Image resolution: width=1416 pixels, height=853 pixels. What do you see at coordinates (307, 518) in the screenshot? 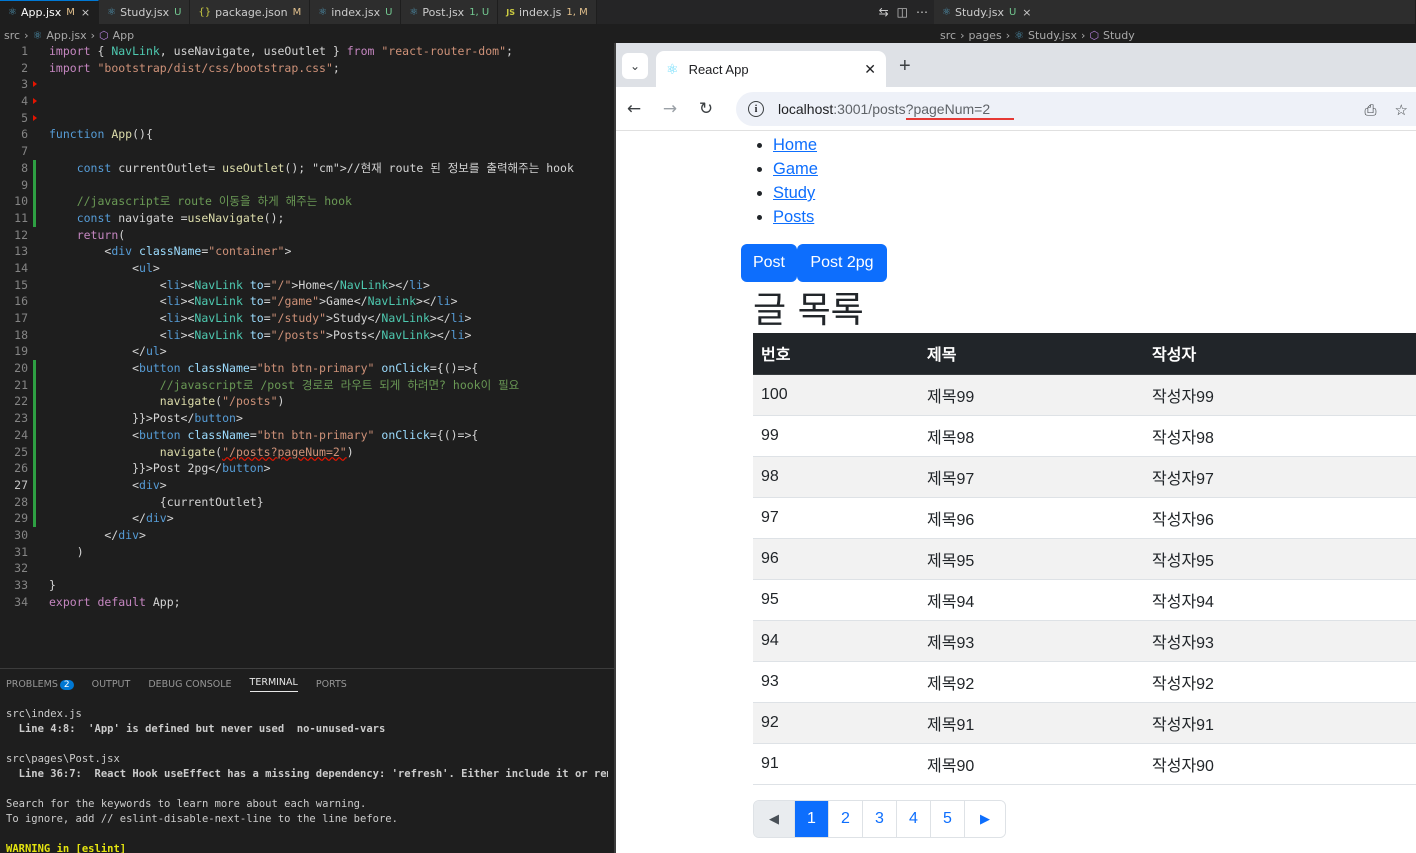
I see `code-line: 29 </div>` at bounding box center [307, 518].